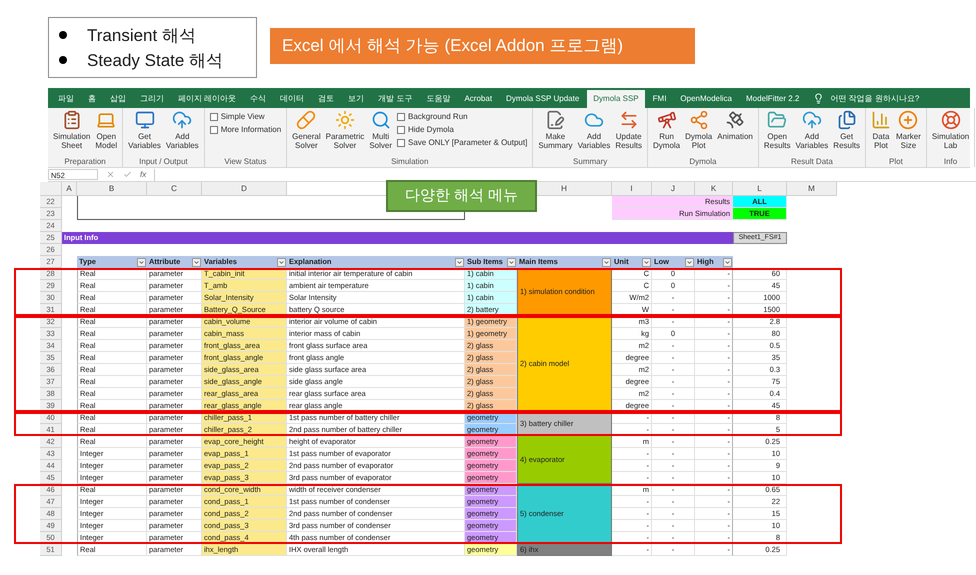 This screenshot has width=976, height=575. Describe the element at coordinates (461, 196) in the screenshot. I see `callout-tooltip: 다양한 해석 메뉴` at that location.